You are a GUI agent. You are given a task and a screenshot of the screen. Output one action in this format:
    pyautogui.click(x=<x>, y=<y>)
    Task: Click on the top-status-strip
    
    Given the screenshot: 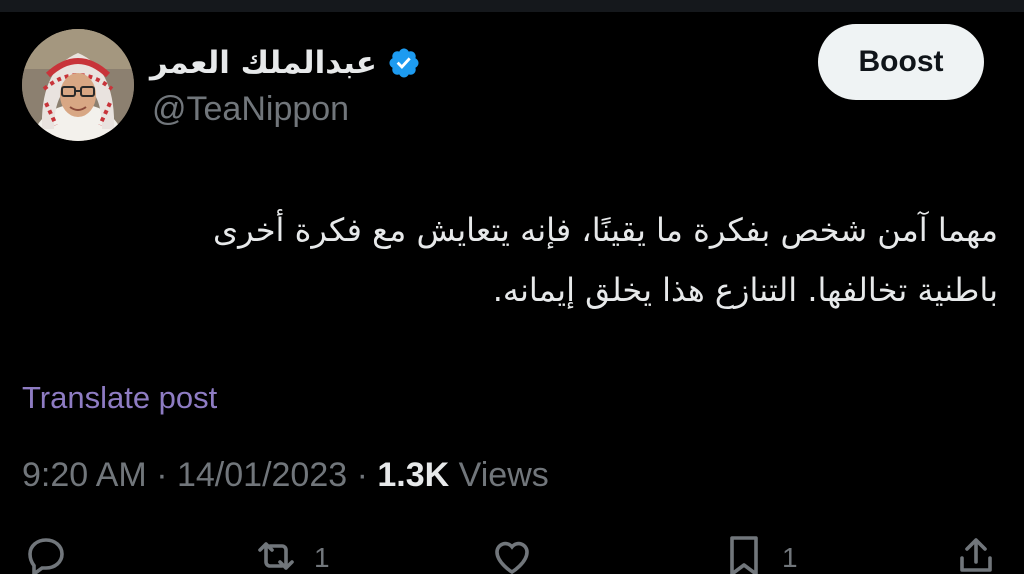 What is the action you would take?
    pyautogui.click(x=512, y=6)
    